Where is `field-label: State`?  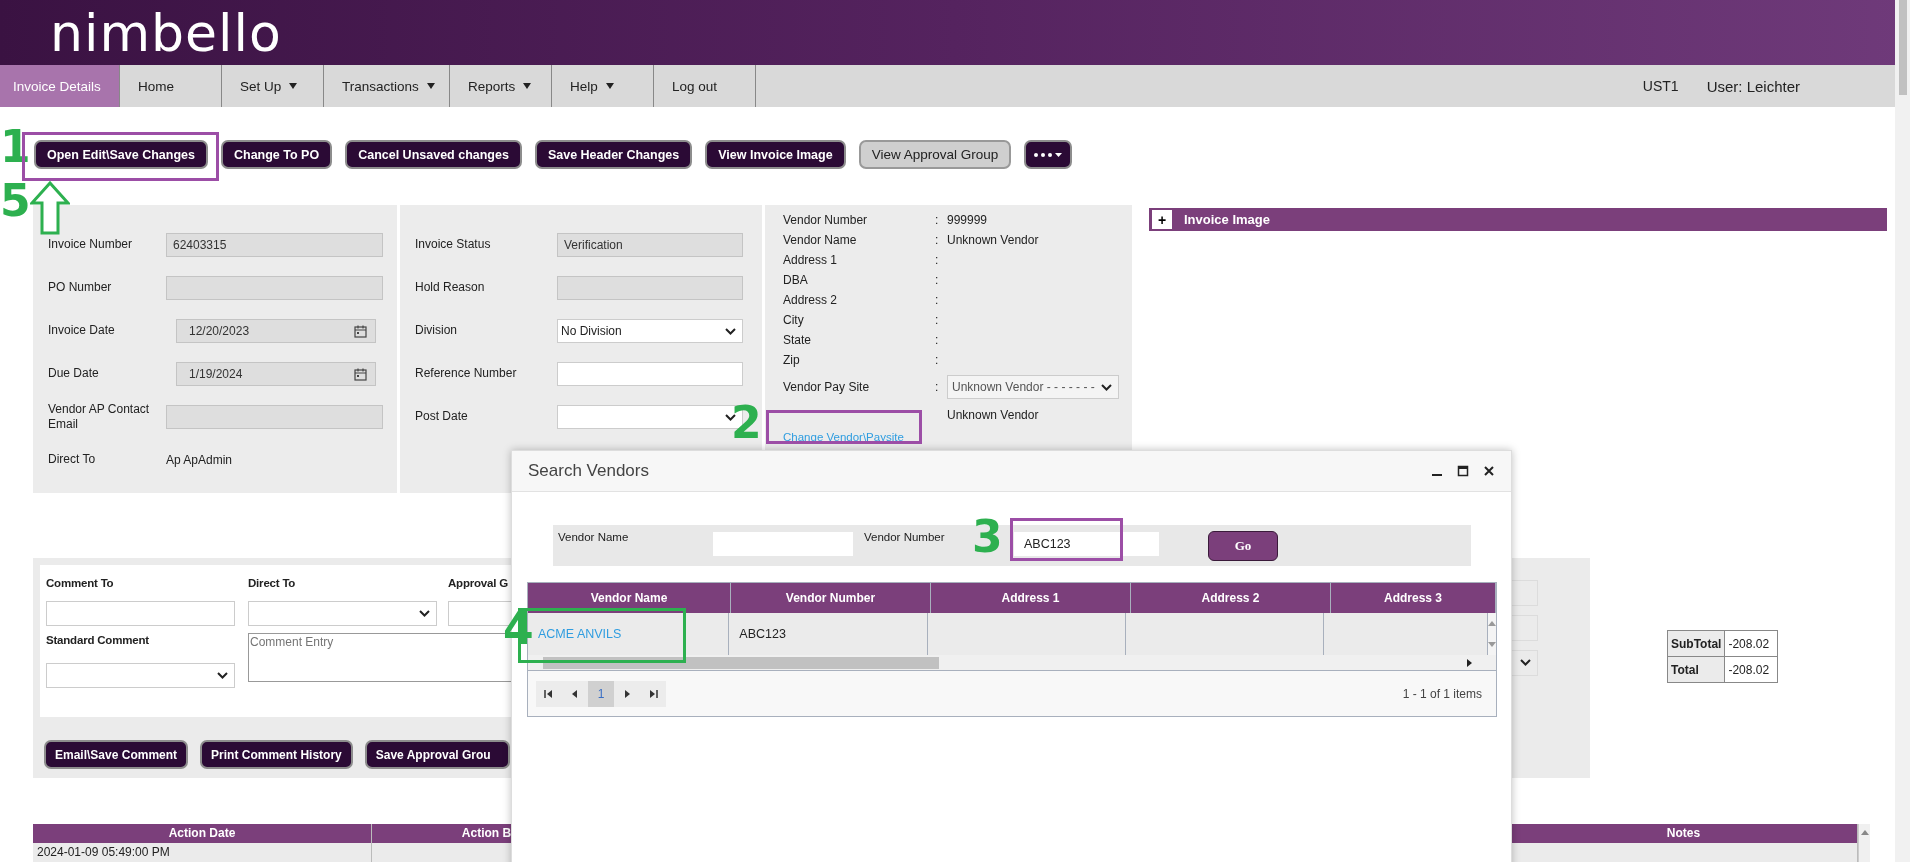
field-label: State is located at coordinates (798, 340).